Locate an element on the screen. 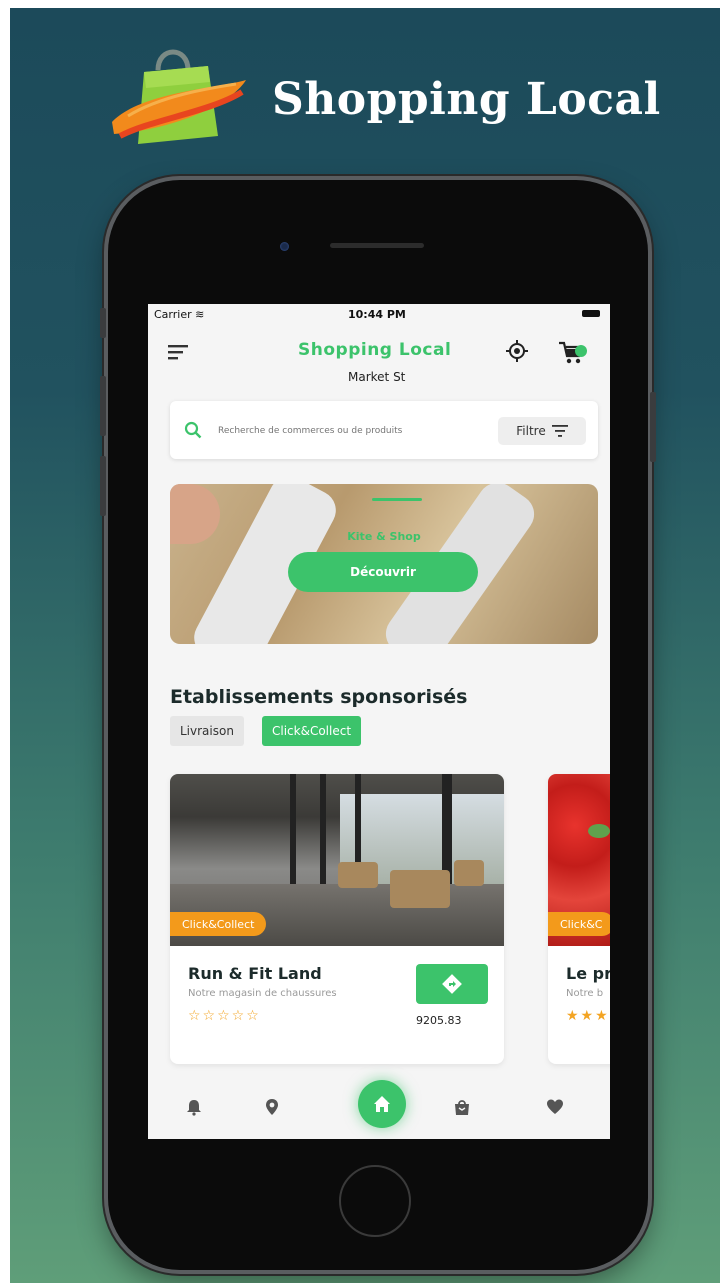 This screenshot has height=1287, width=723. power-button is located at coordinates (653, 427).